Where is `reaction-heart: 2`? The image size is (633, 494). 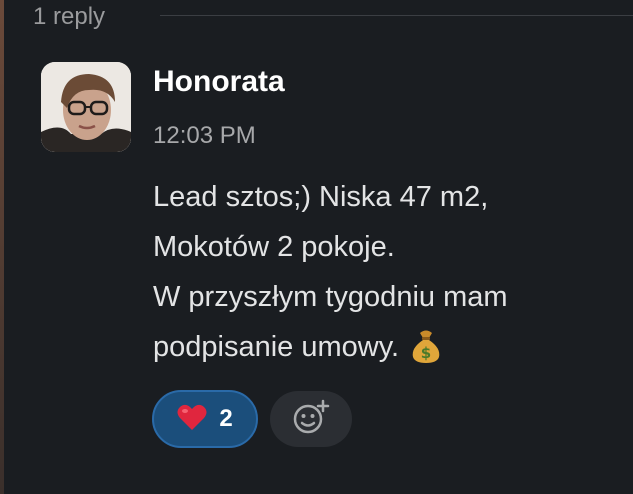 reaction-heart: 2 is located at coordinates (205, 419).